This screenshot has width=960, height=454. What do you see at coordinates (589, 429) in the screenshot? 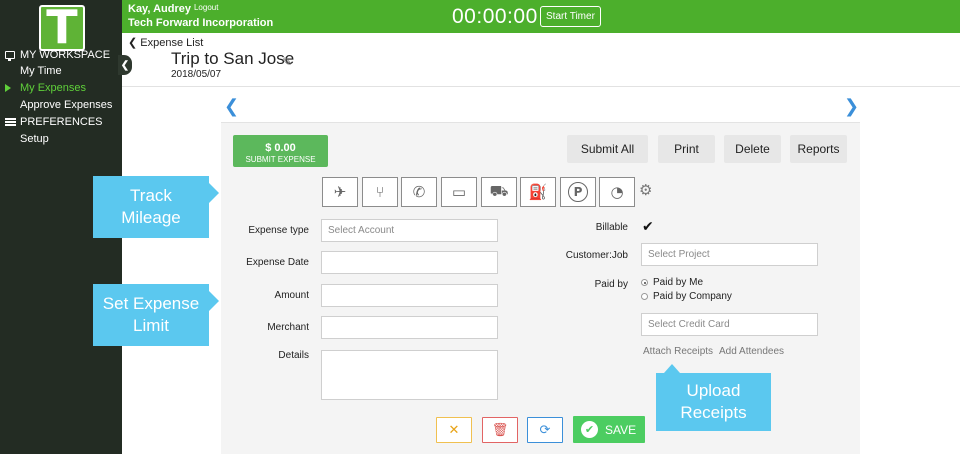
I see `checkmark-icon: ✔` at bounding box center [589, 429].